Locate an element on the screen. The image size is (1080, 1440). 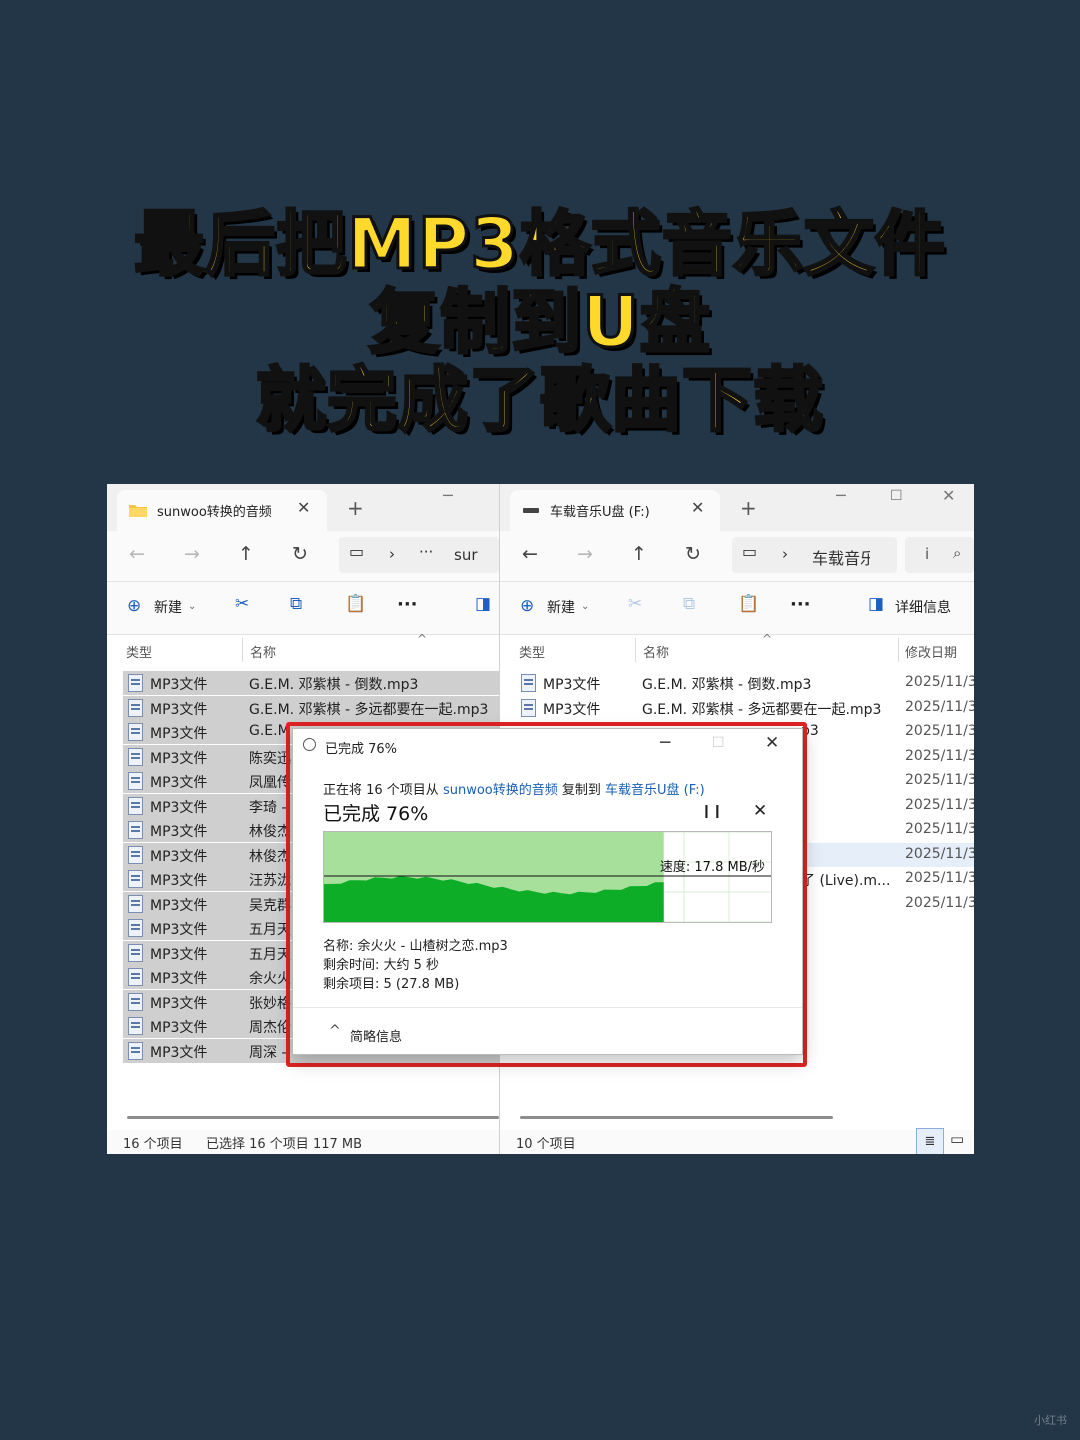
tab-label: sunwoo转换的音频 is located at coordinates (214, 512).